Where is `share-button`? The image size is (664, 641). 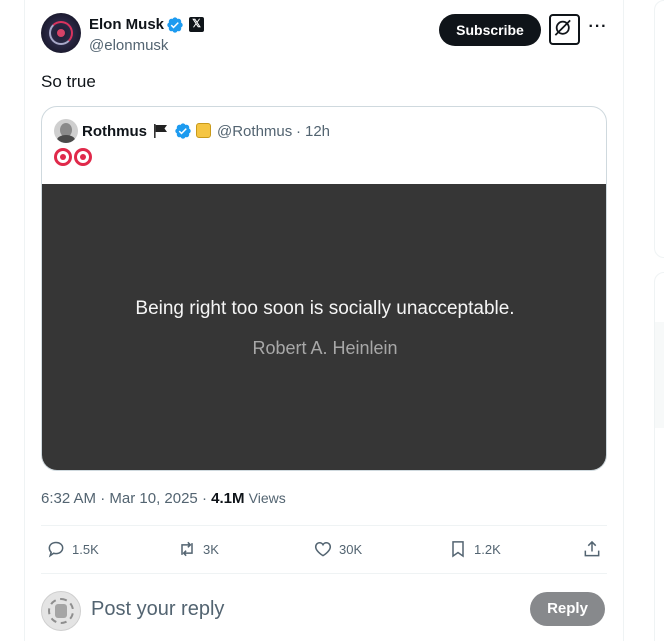
share-button is located at coordinates (595, 549).